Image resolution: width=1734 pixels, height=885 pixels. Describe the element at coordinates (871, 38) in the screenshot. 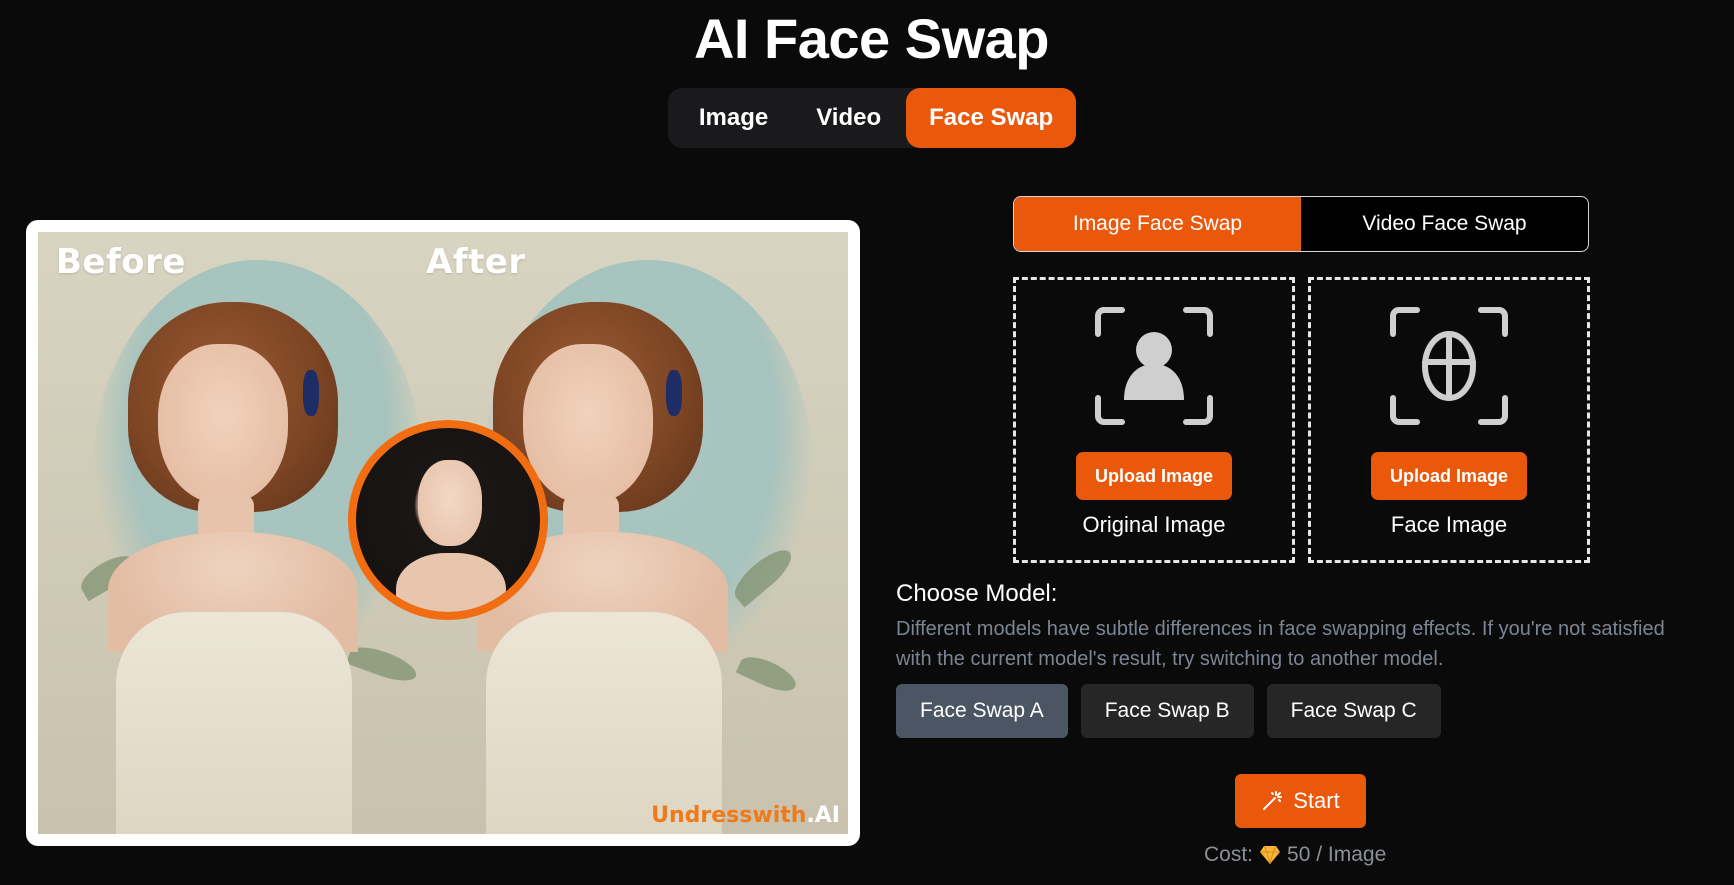

I see `page-title: AI Face Swap` at that location.